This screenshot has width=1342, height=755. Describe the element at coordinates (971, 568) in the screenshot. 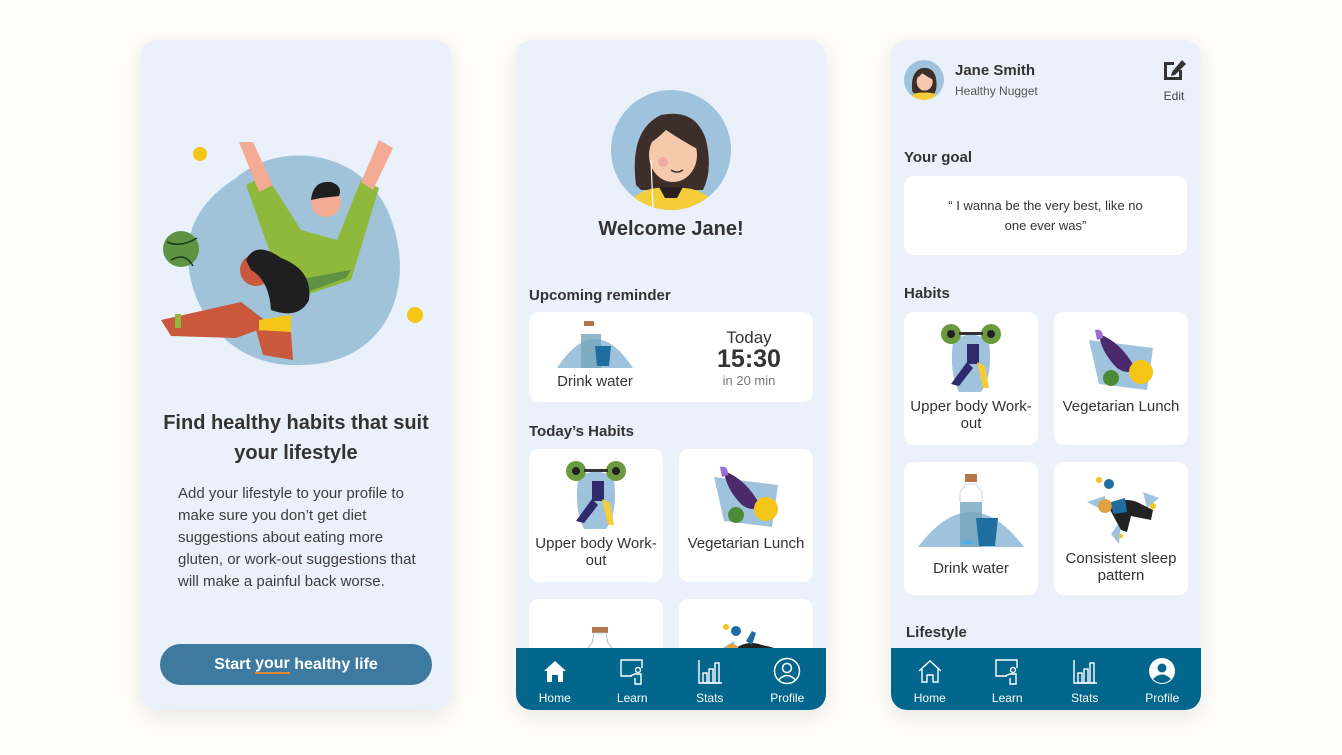

I see `habit-label: Drink water` at that location.